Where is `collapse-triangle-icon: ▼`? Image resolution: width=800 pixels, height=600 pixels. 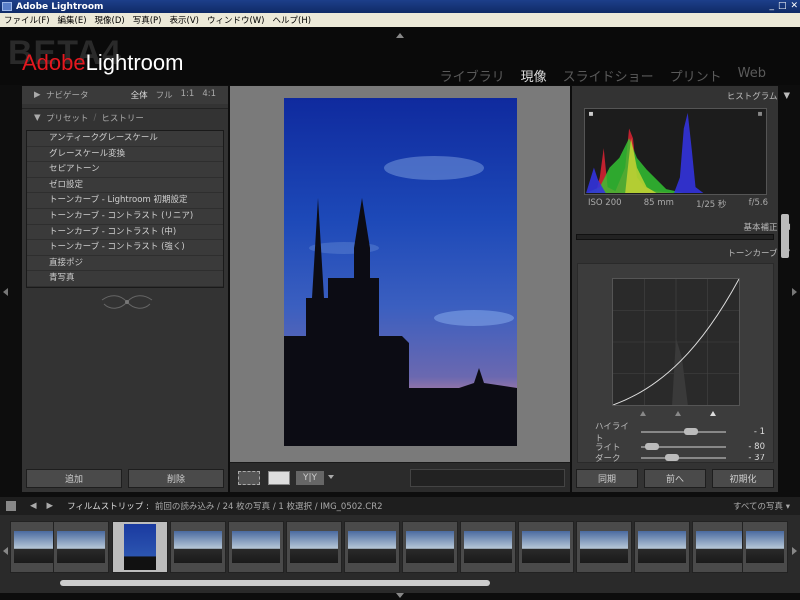 collapse-triangle-icon: ▼ is located at coordinates (40, 117).